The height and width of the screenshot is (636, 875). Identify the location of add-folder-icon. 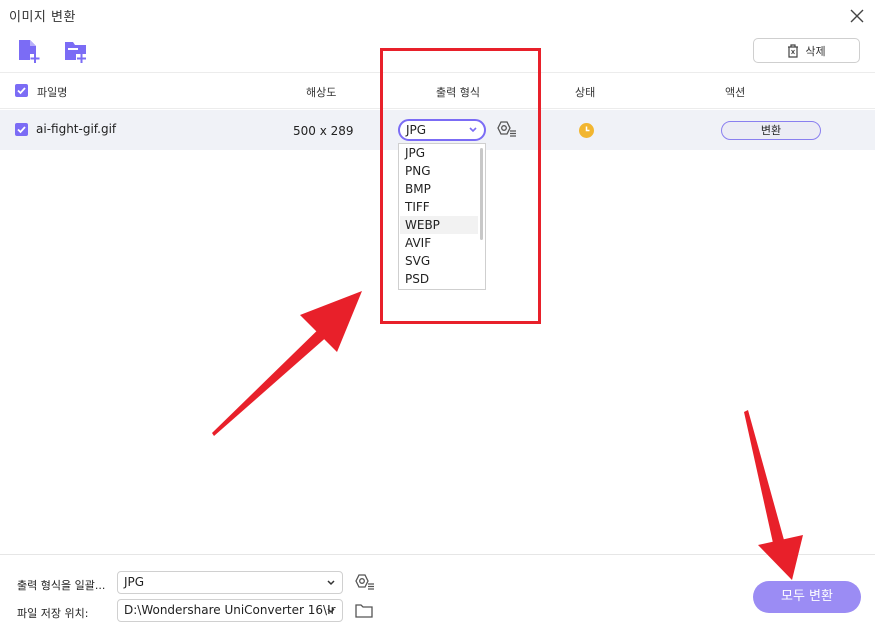
(76, 51).